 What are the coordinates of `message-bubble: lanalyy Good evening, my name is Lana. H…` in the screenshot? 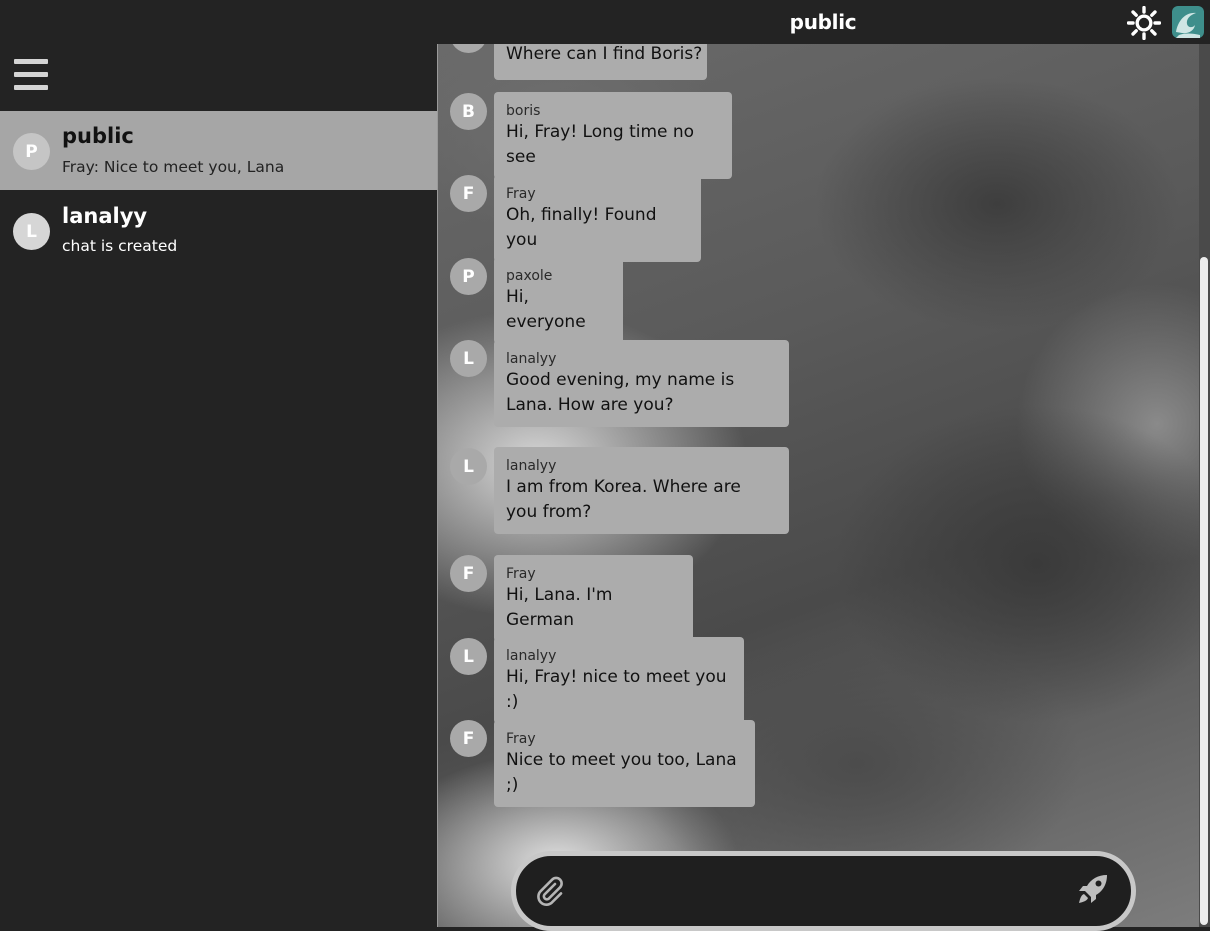 It's located at (641, 383).